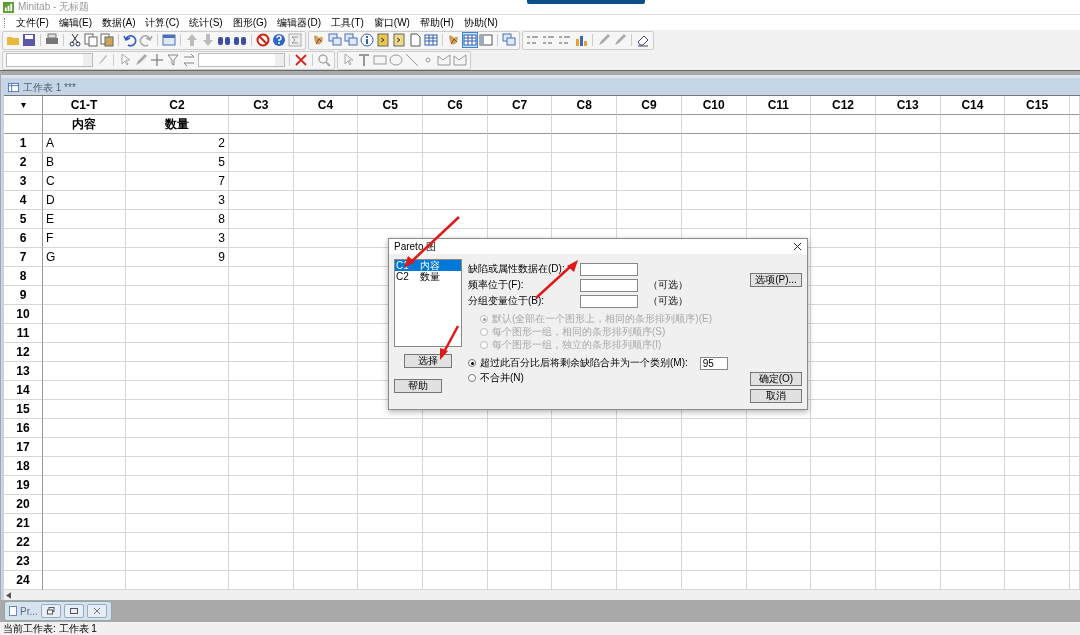 Image resolution: width=1080 pixels, height=635 pixels. I want to click on plus-icon, so click(157, 60).